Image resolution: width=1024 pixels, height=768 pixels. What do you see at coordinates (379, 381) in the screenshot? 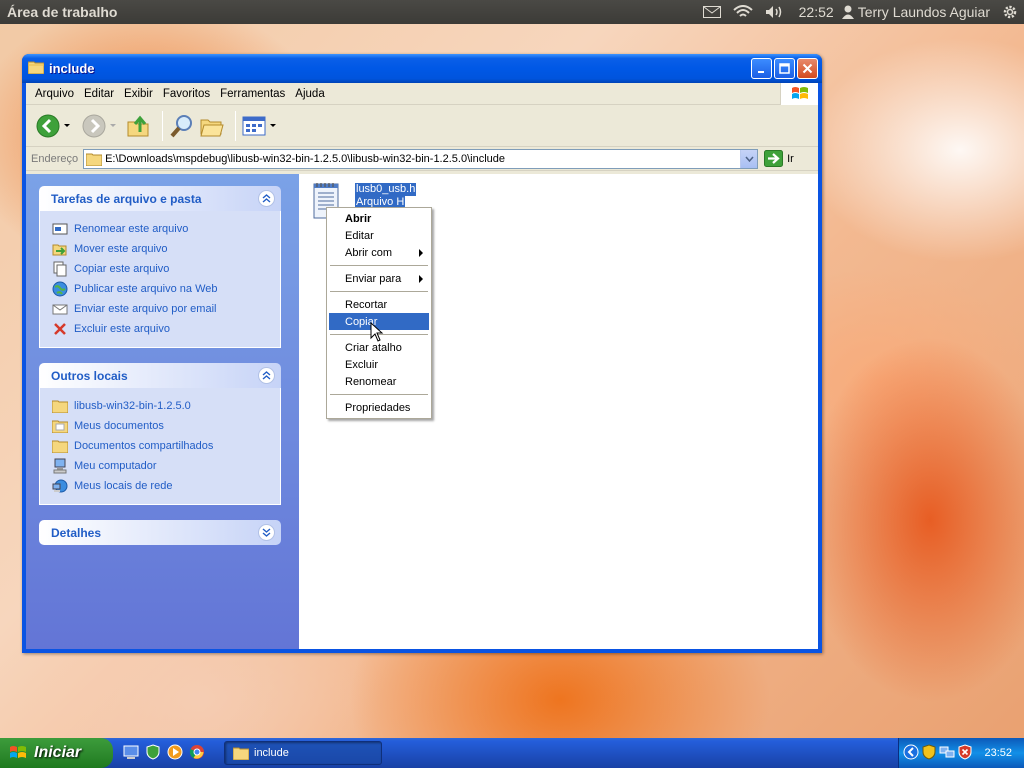
I see `ctx-renomear: Renomear` at bounding box center [379, 381].